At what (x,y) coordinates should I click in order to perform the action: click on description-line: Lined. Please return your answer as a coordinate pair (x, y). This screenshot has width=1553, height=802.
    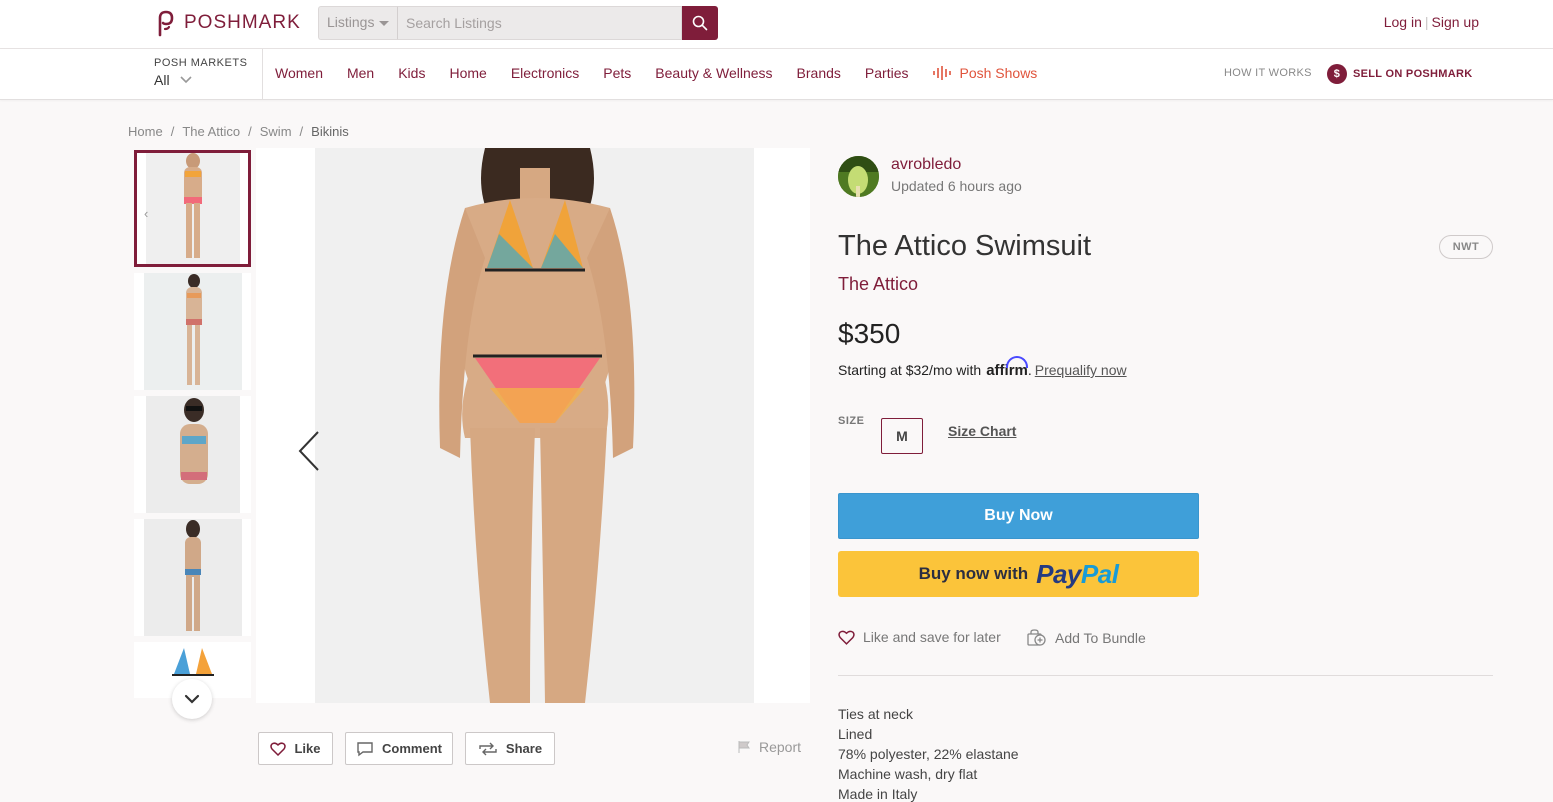
    Looking at the image, I should click on (855, 734).